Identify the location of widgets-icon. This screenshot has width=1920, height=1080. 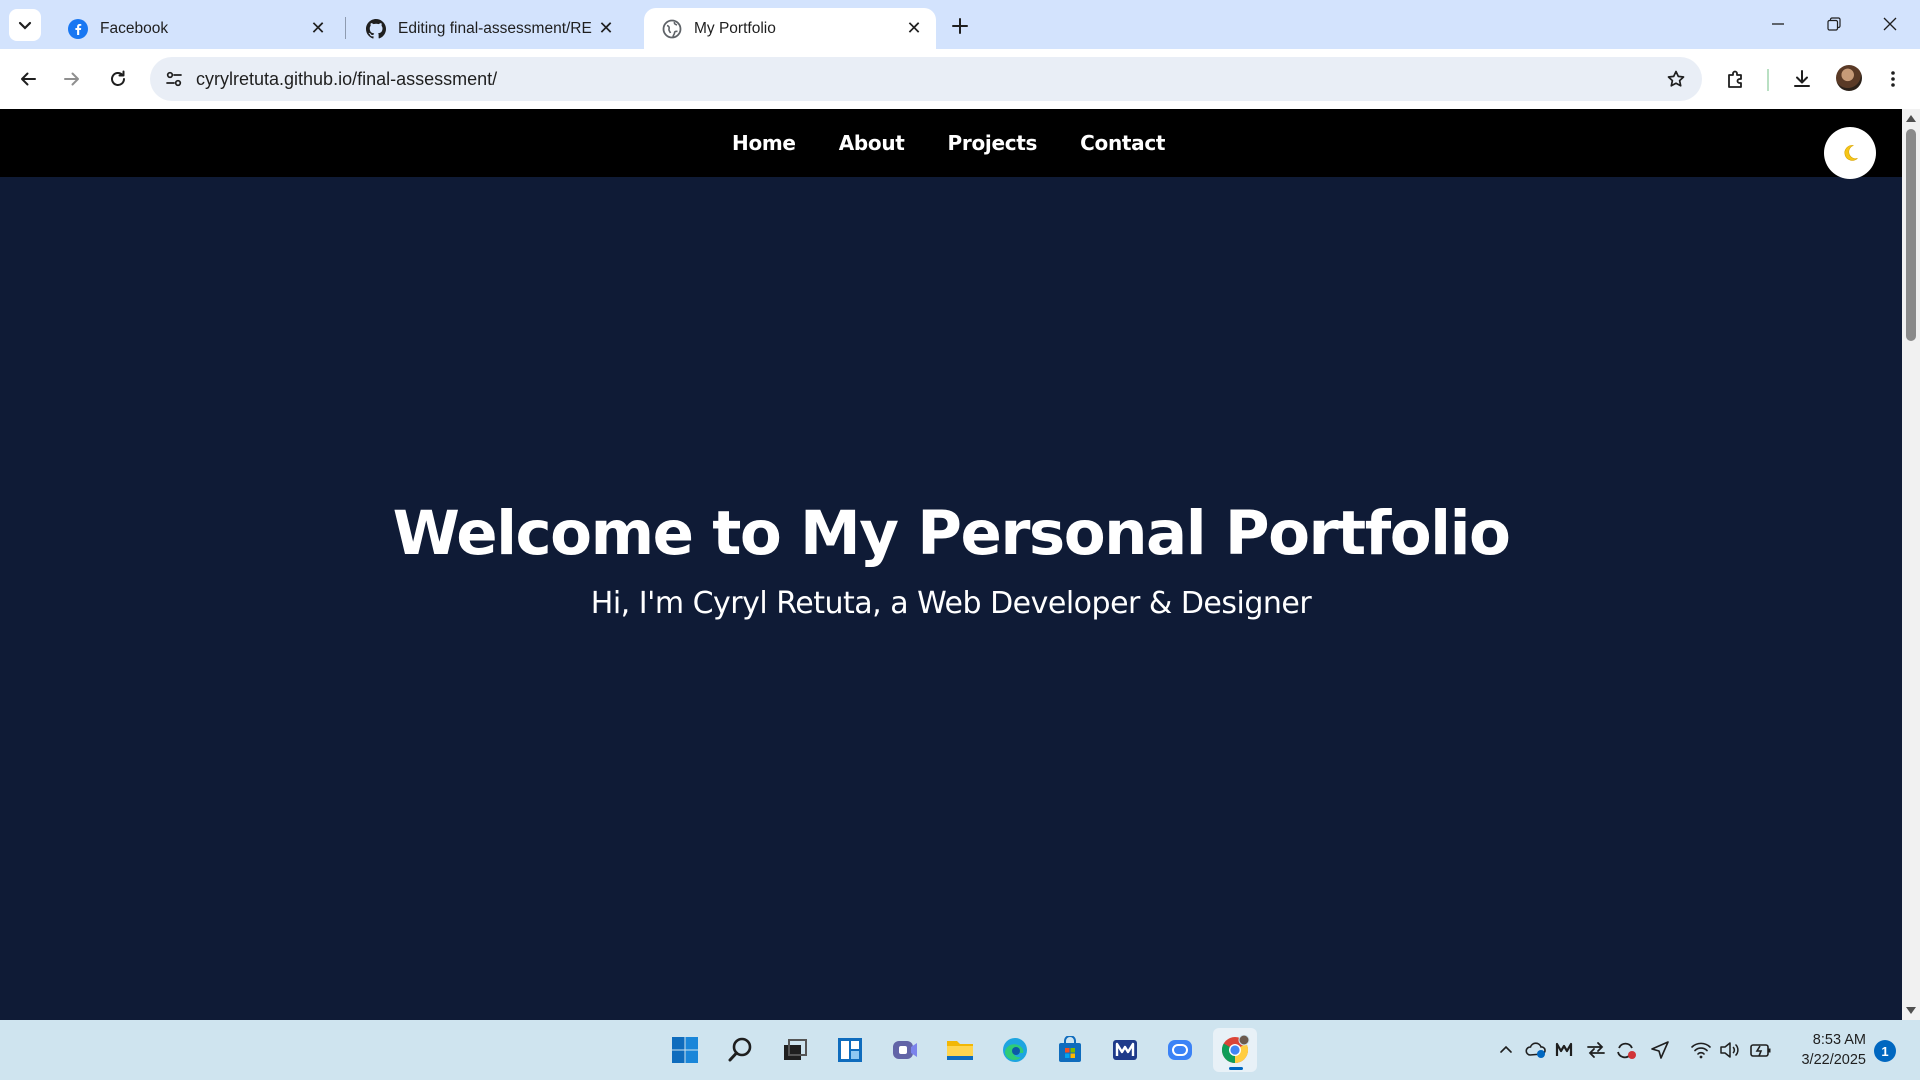
(850, 1050).